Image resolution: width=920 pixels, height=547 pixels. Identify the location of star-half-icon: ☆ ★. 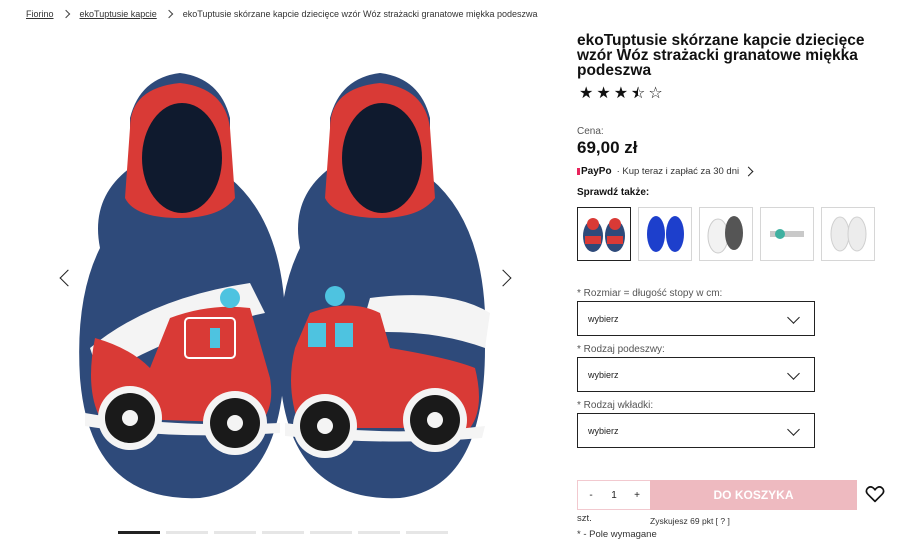
(638, 93).